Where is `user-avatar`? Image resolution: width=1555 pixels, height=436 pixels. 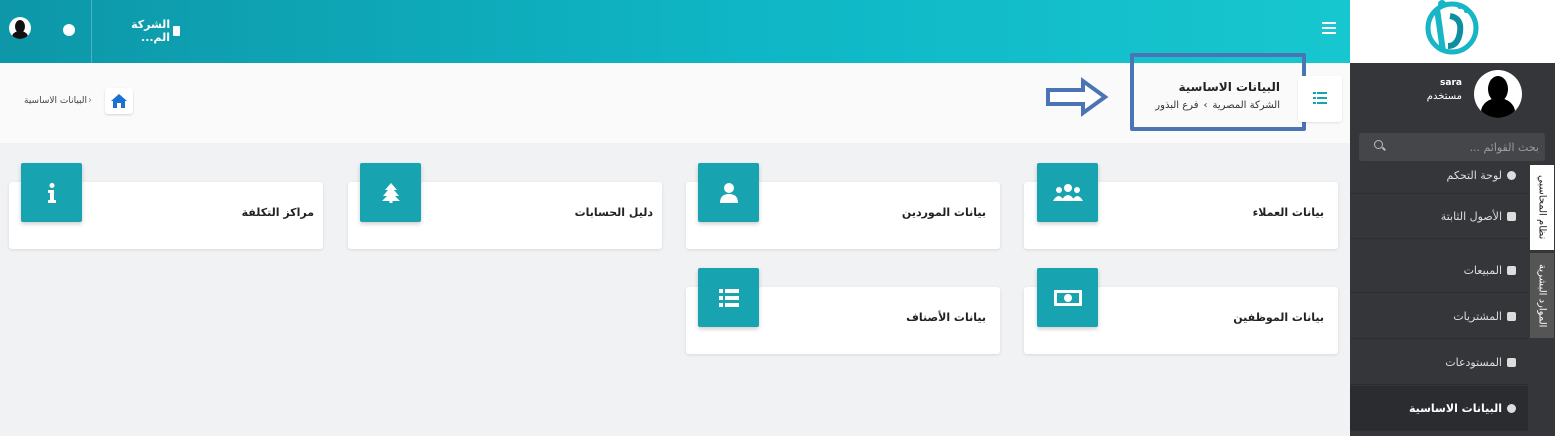 user-avatar is located at coordinates (1498, 94).